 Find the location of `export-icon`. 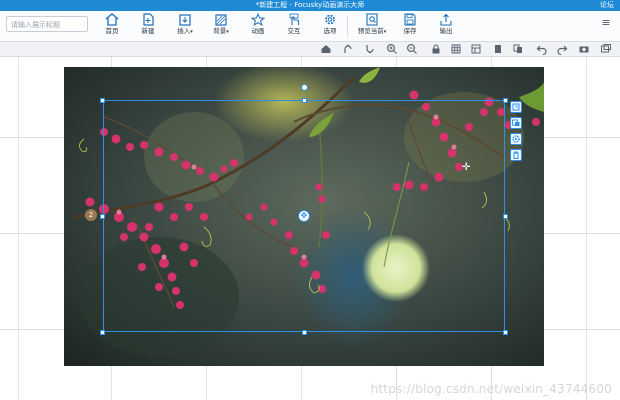

export-icon is located at coordinates (446, 19).